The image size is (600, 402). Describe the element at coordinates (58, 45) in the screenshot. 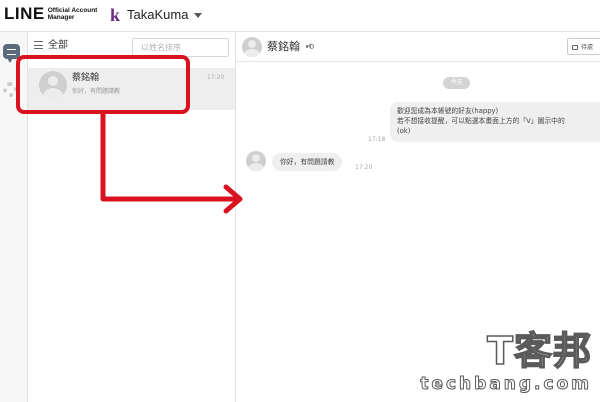

I see `filter-dropdown: 全部` at that location.